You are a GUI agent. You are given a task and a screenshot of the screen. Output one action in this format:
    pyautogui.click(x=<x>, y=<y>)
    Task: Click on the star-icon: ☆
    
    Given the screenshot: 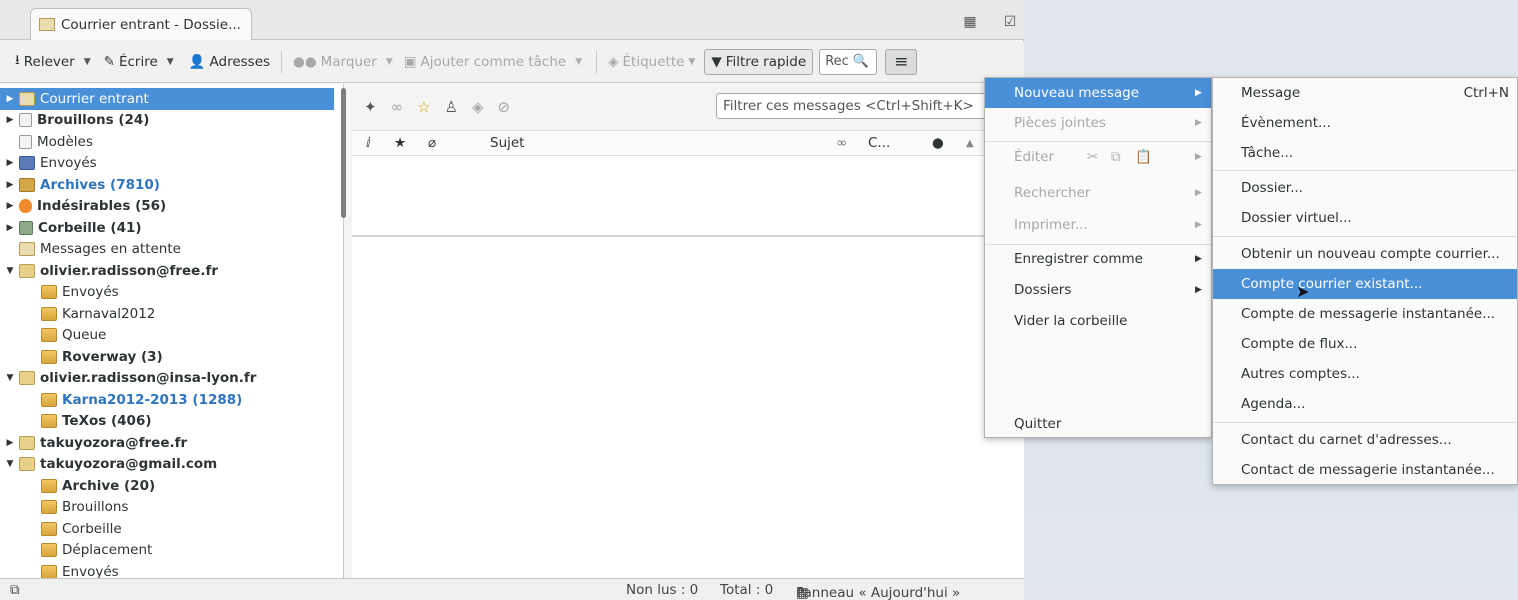 What is the action you would take?
    pyautogui.click(x=423, y=107)
    